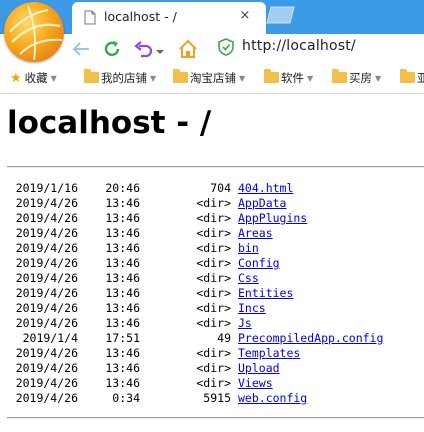  I want to click on entry-link: Entities, so click(265, 293).